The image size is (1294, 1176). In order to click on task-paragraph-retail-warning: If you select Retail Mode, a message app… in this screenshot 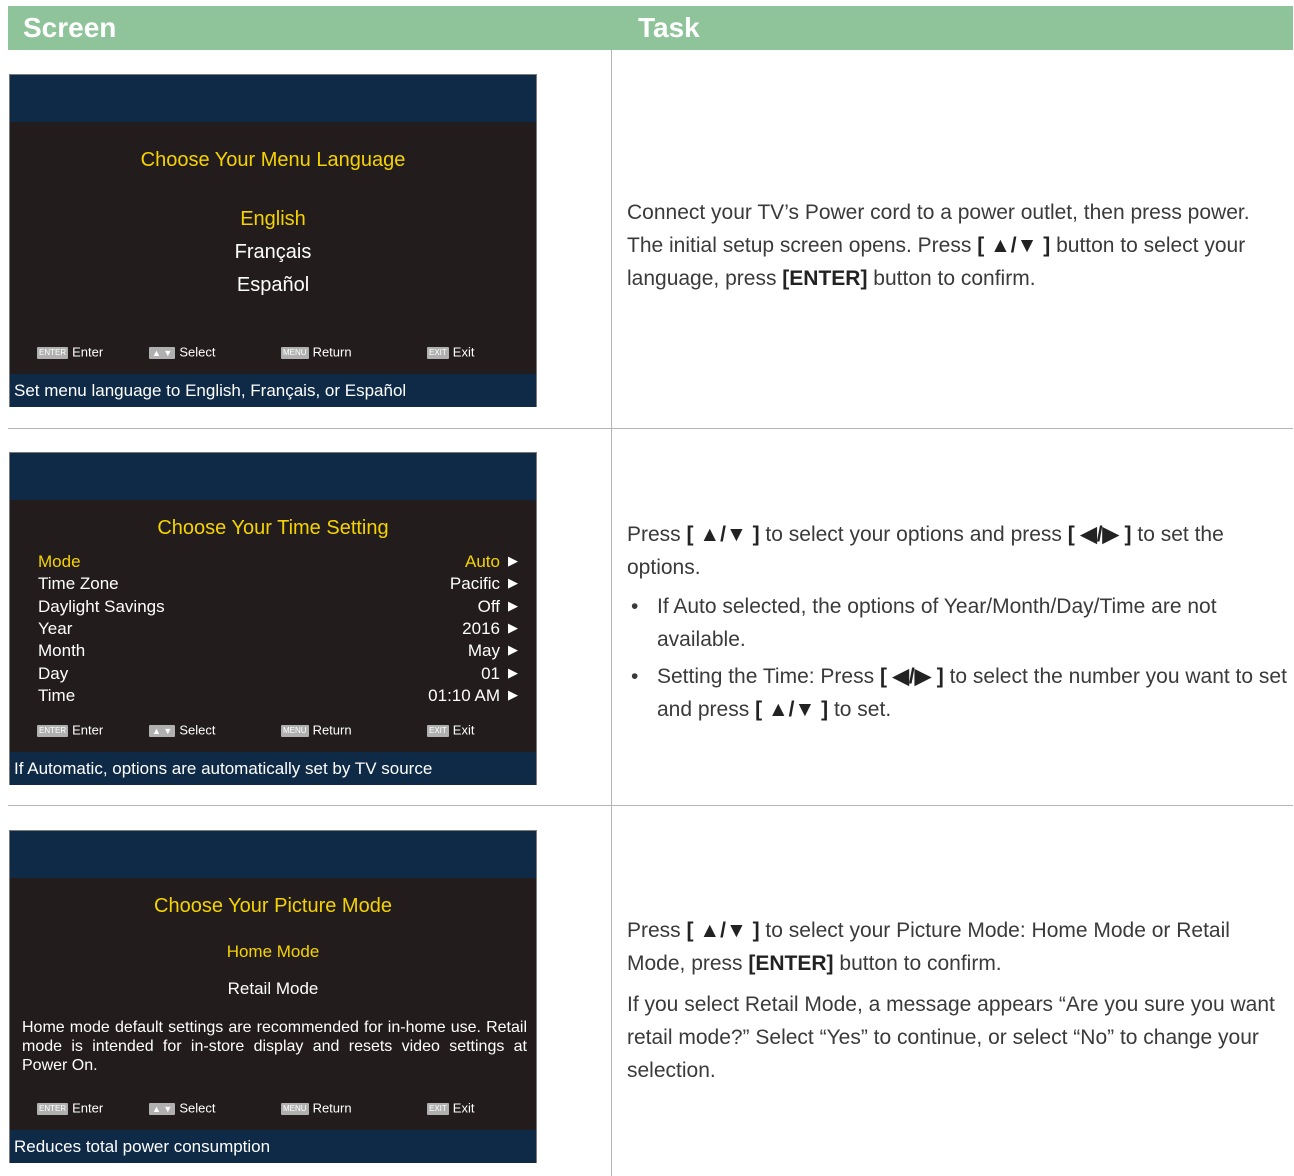, I will do `click(951, 1037)`.